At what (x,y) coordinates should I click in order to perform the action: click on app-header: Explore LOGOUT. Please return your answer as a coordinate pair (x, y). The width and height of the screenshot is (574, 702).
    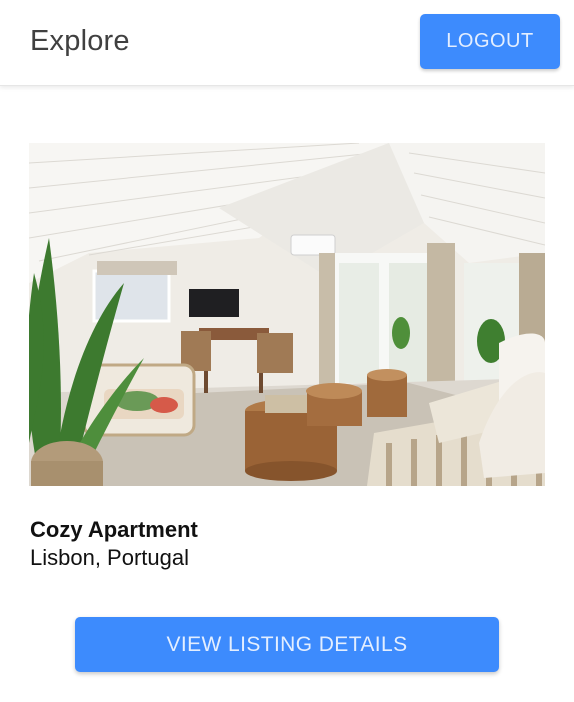
    Looking at the image, I should click on (287, 43).